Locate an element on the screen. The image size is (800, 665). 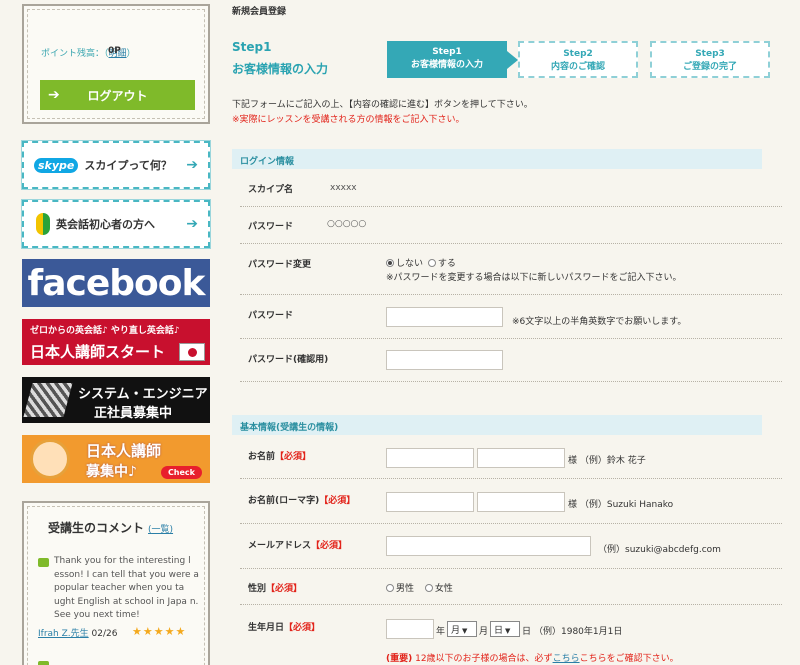
birth-year-input is located at coordinates (410, 629).